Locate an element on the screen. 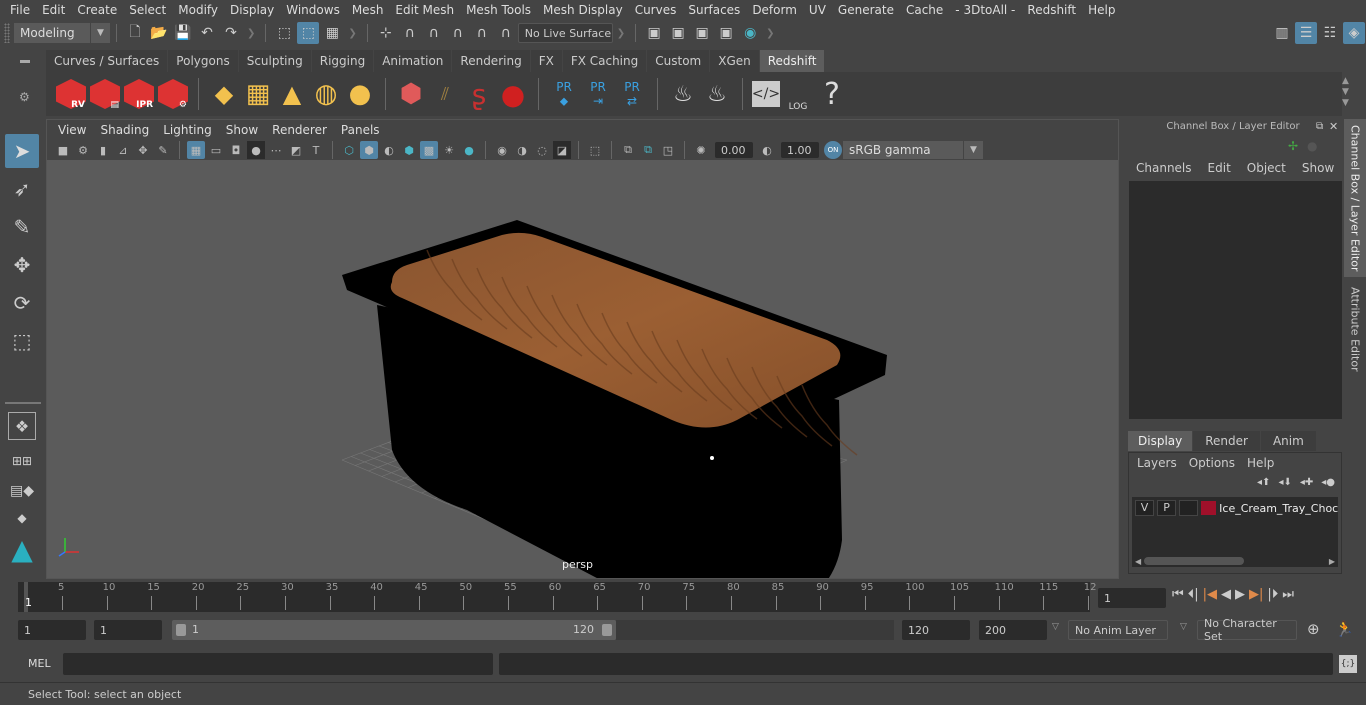 Image resolution: width=1366 pixels, height=705 pixels. redshift-render-settings-icon: ⚙ is located at coordinates (173, 94).